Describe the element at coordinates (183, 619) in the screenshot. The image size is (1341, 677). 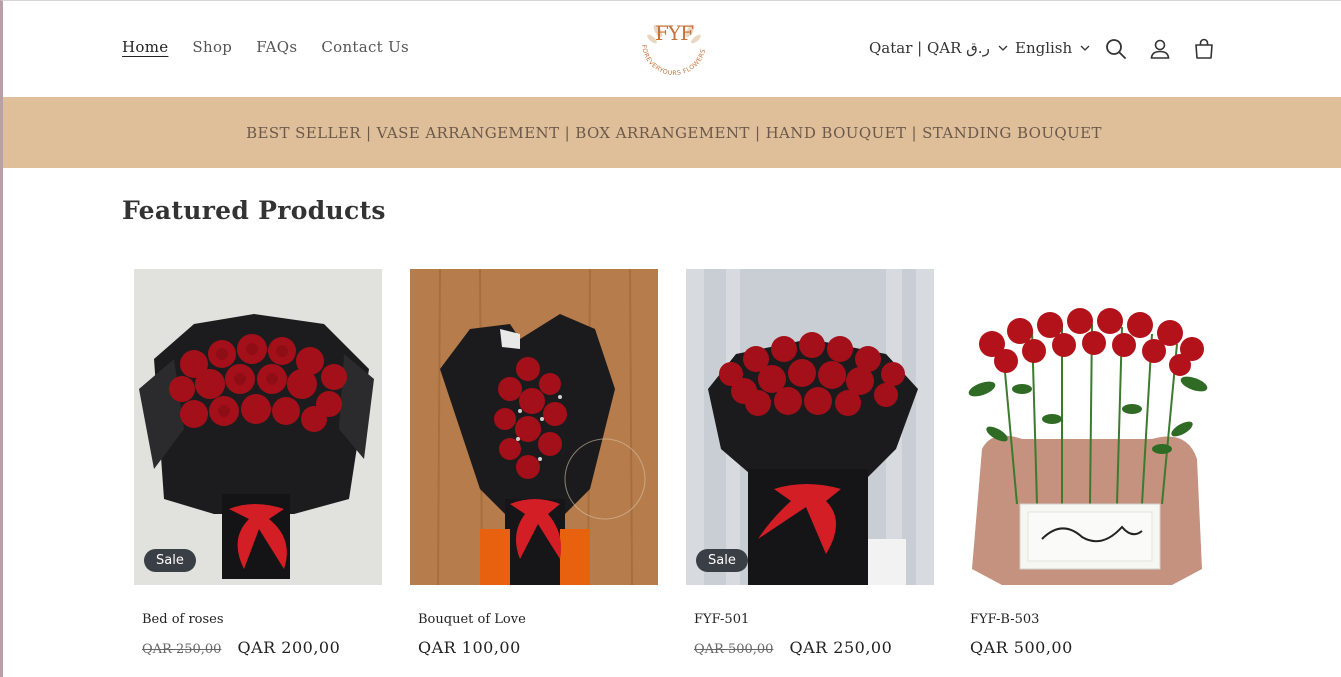
I see `product-name: Bed of roses` at that location.